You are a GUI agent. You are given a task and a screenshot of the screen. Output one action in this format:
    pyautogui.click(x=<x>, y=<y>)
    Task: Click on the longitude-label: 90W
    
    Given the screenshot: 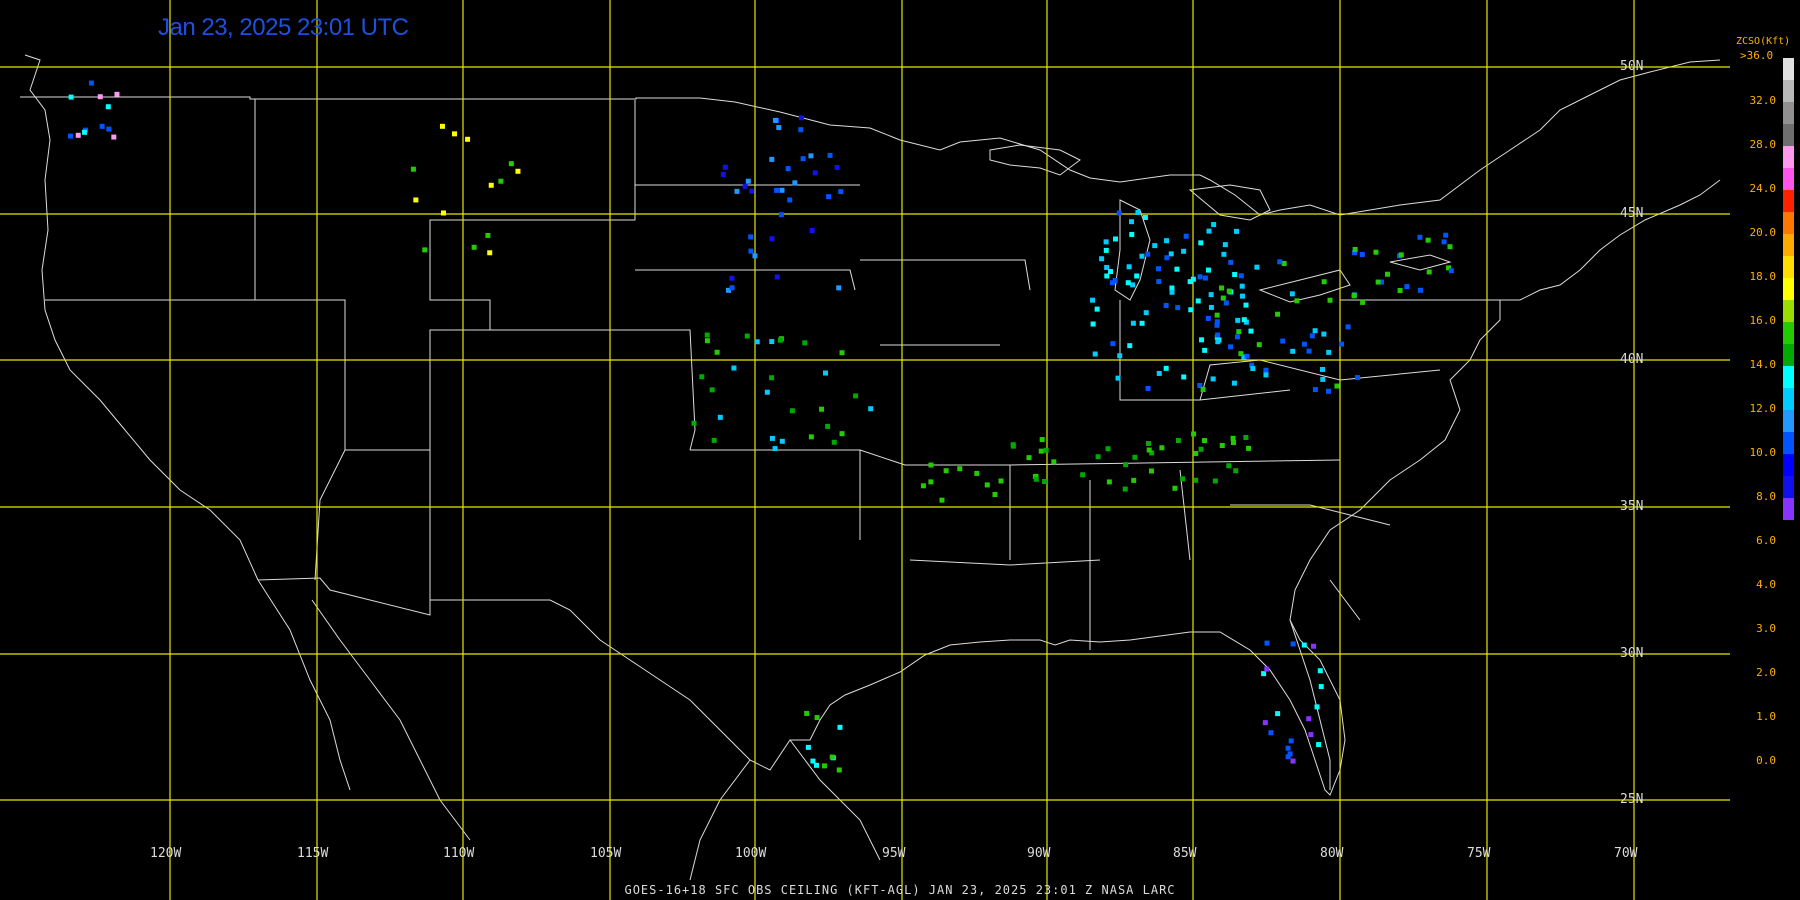 What is the action you would take?
    pyautogui.click(x=1039, y=853)
    